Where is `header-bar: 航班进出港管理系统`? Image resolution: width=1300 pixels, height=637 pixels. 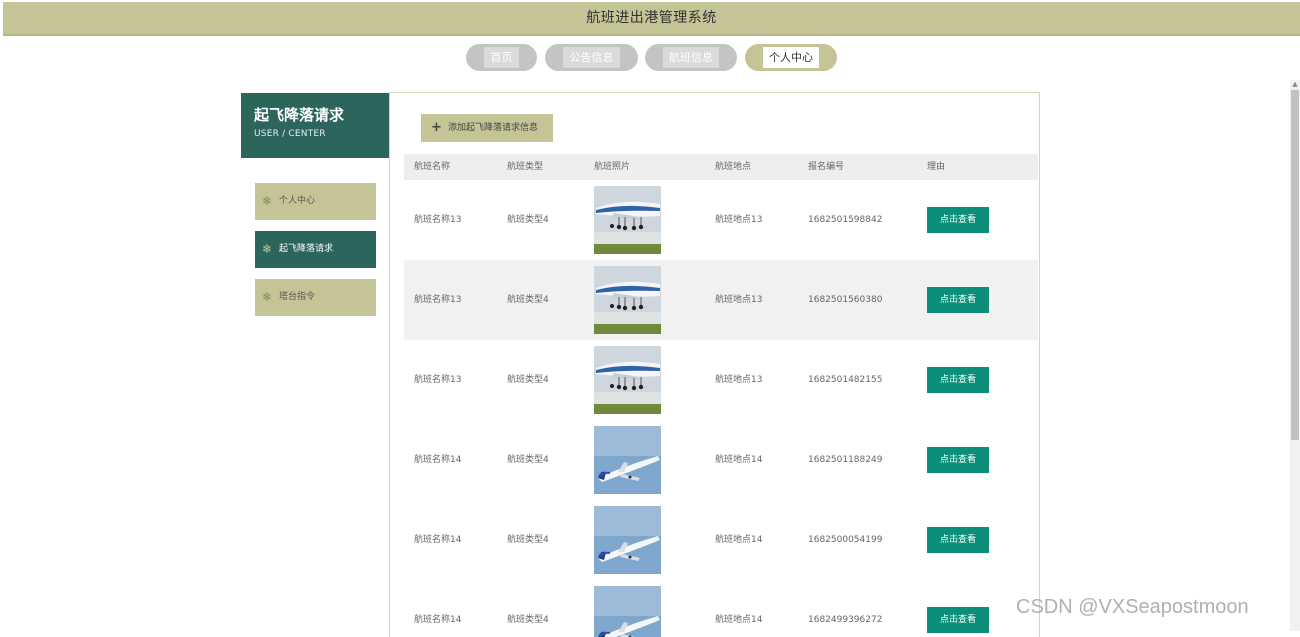
header-bar: 航班进出港管理系统 is located at coordinates (651, 19).